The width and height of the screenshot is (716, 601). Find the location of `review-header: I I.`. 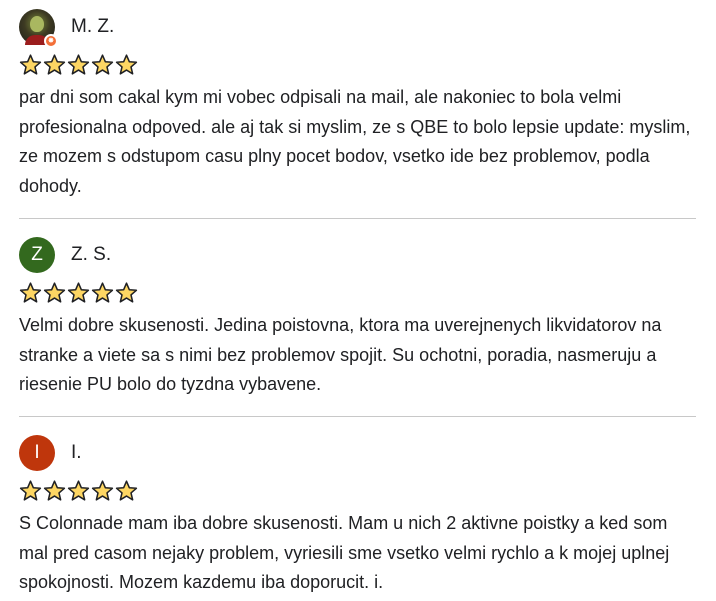

review-header: I I. is located at coordinates (357, 453).